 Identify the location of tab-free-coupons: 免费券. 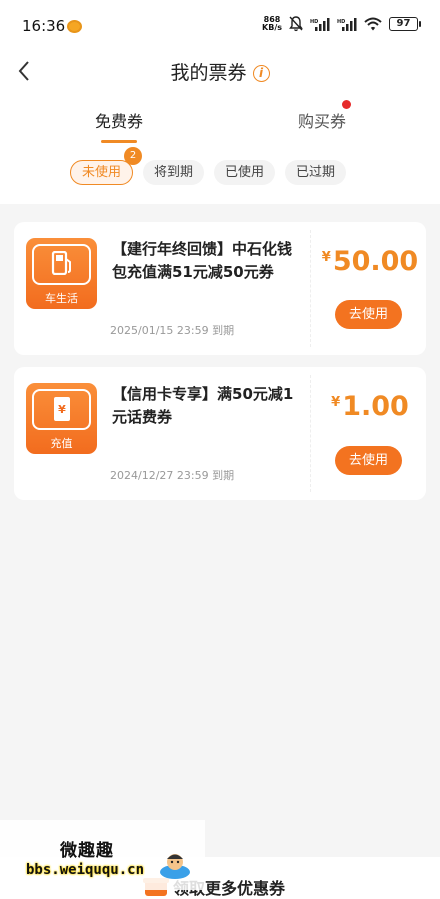
(119, 120).